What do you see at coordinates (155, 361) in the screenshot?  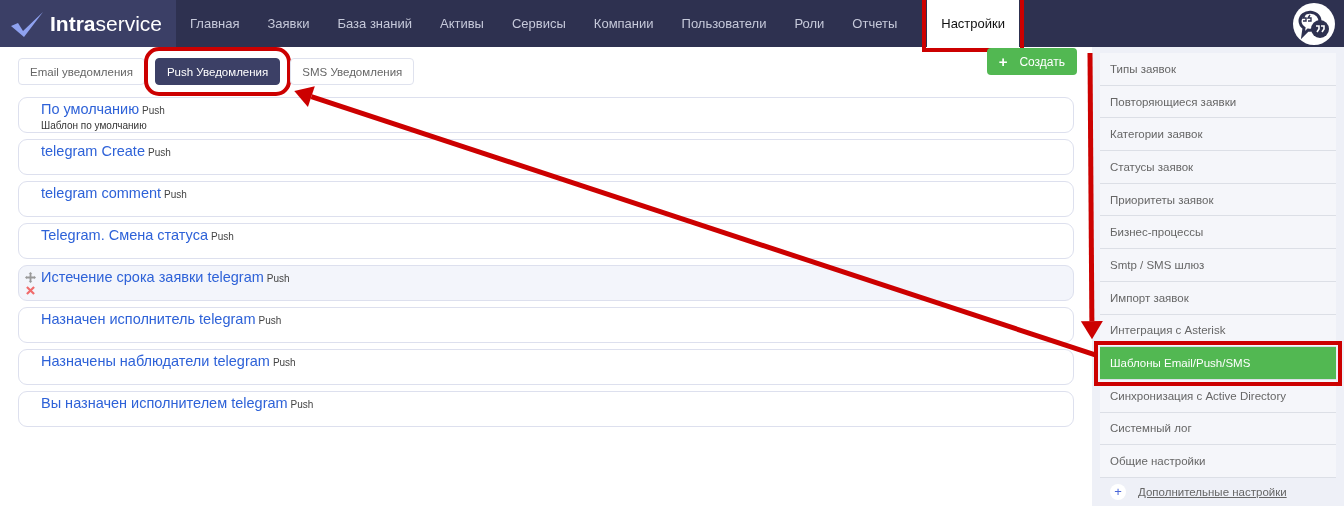 I see `template-title: Назначены наблюдатели telegram` at bounding box center [155, 361].